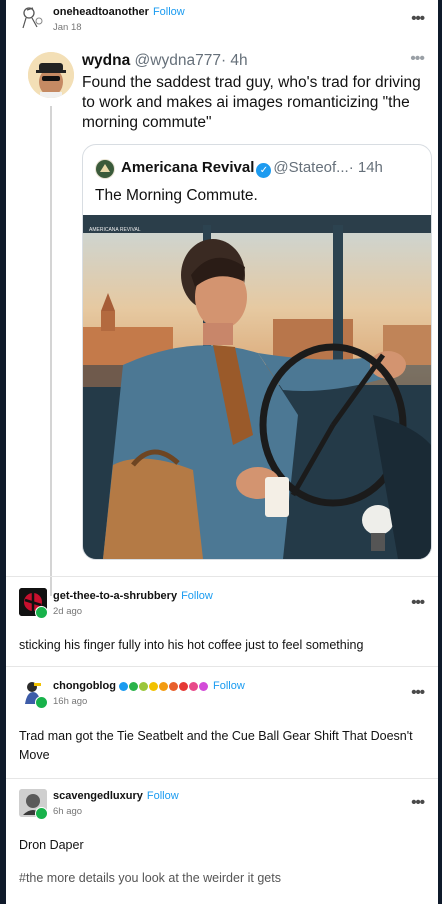  What do you see at coordinates (51, 845) in the screenshot?
I see `post-text: Dron Daper` at bounding box center [51, 845].